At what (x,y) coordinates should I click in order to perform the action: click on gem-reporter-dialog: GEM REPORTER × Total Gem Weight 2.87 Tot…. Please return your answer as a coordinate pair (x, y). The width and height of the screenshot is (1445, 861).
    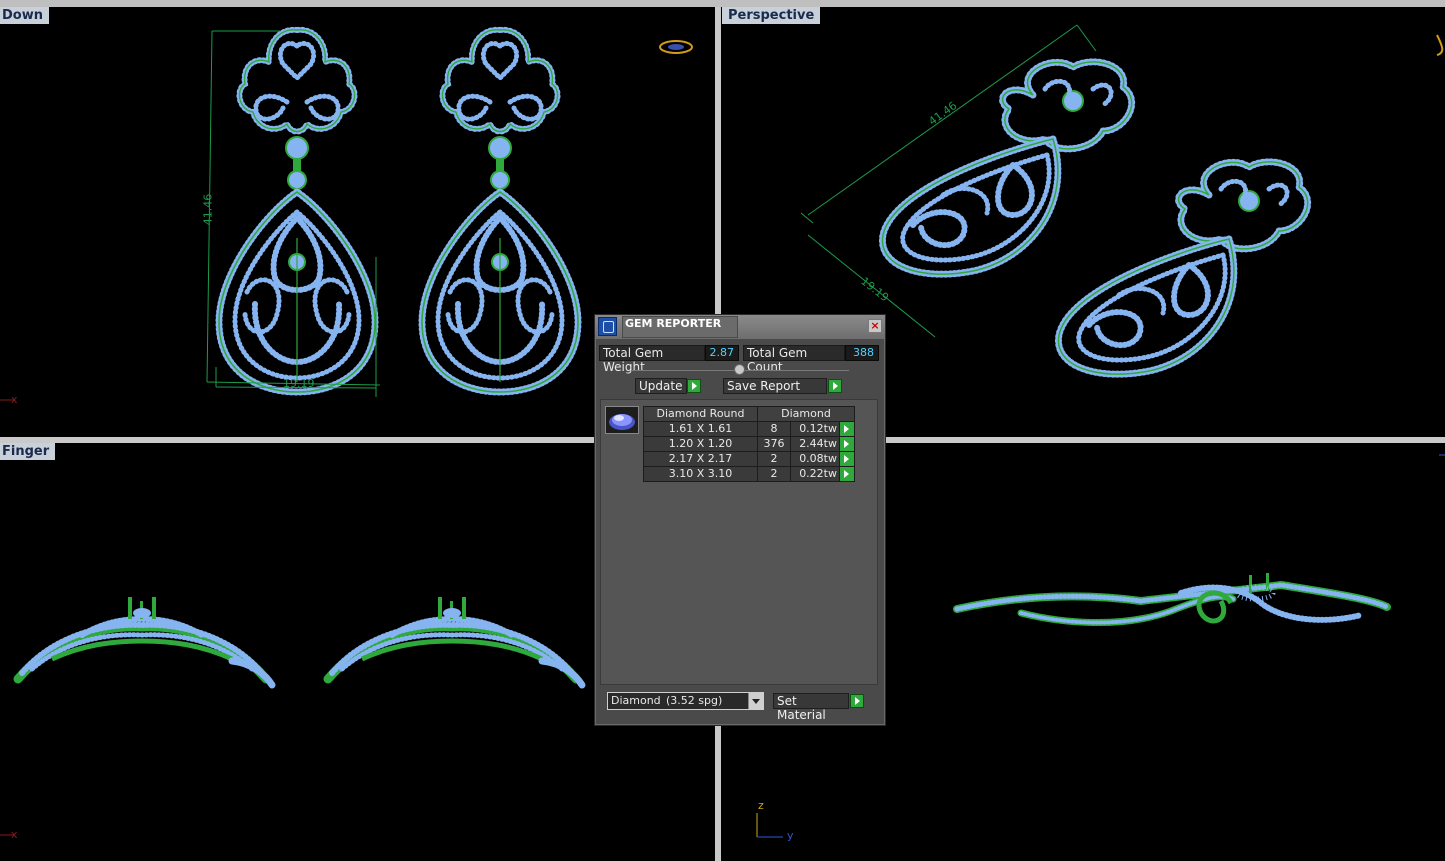
    Looking at the image, I should click on (740, 520).